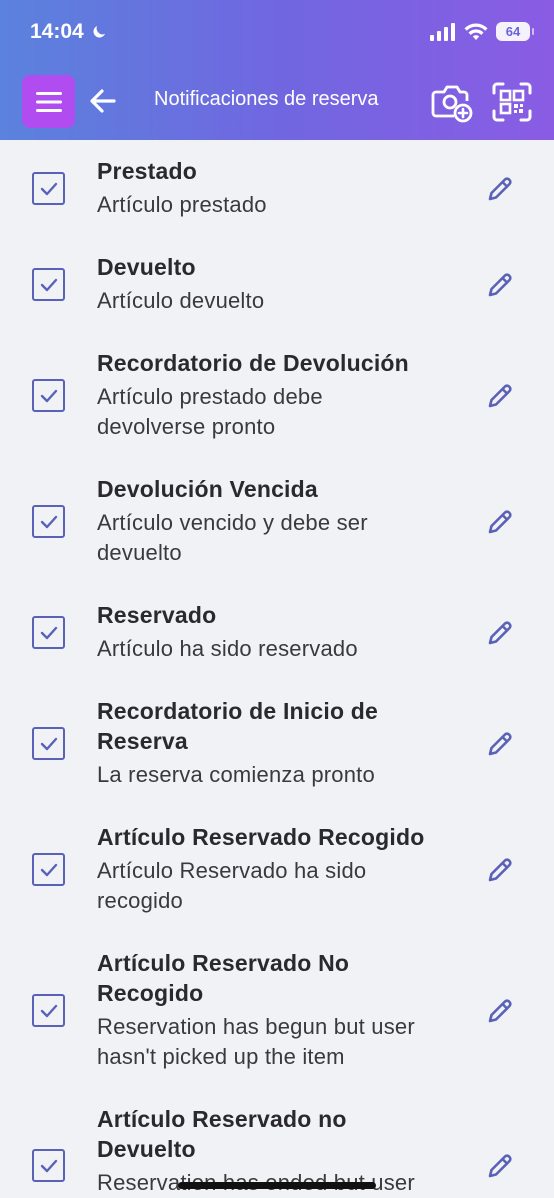 This screenshot has width=554, height=1198. What do you see at coordinates (99, 32) in the screenshot?
I see `moon-icon` at bounding box center [99, 32].